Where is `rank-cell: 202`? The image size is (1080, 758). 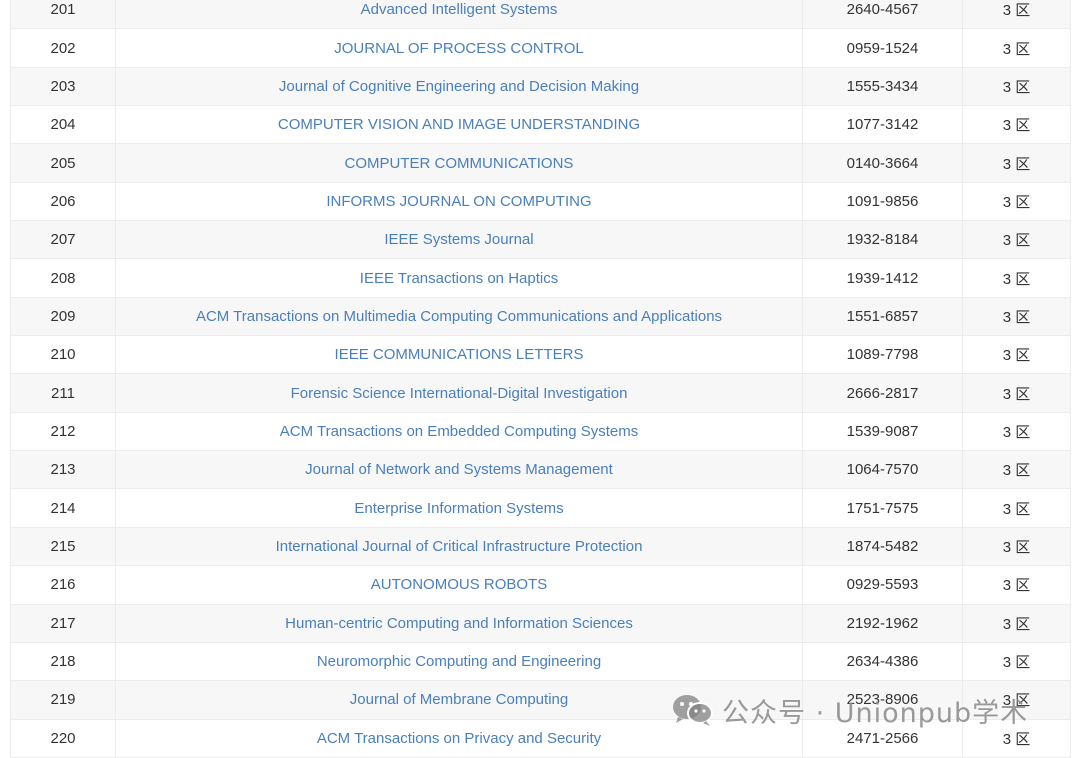
rank-cell: 202 is located at coordinates (63, 48).